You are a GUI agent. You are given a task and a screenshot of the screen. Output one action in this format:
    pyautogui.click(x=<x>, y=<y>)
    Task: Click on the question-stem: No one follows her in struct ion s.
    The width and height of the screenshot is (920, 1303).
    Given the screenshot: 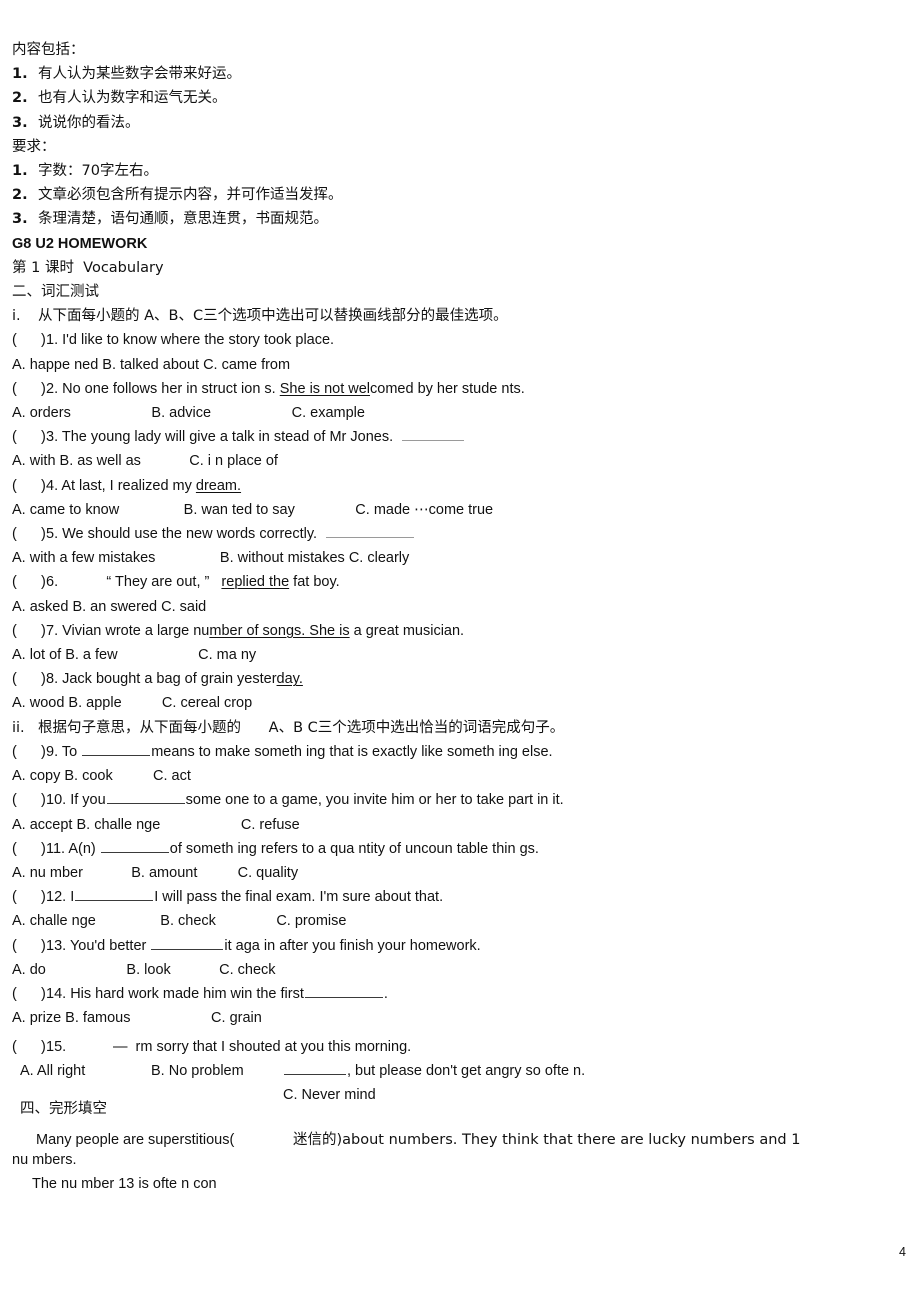 What is the action you would take?
    pyautogui.click(x=169, y=388)
    